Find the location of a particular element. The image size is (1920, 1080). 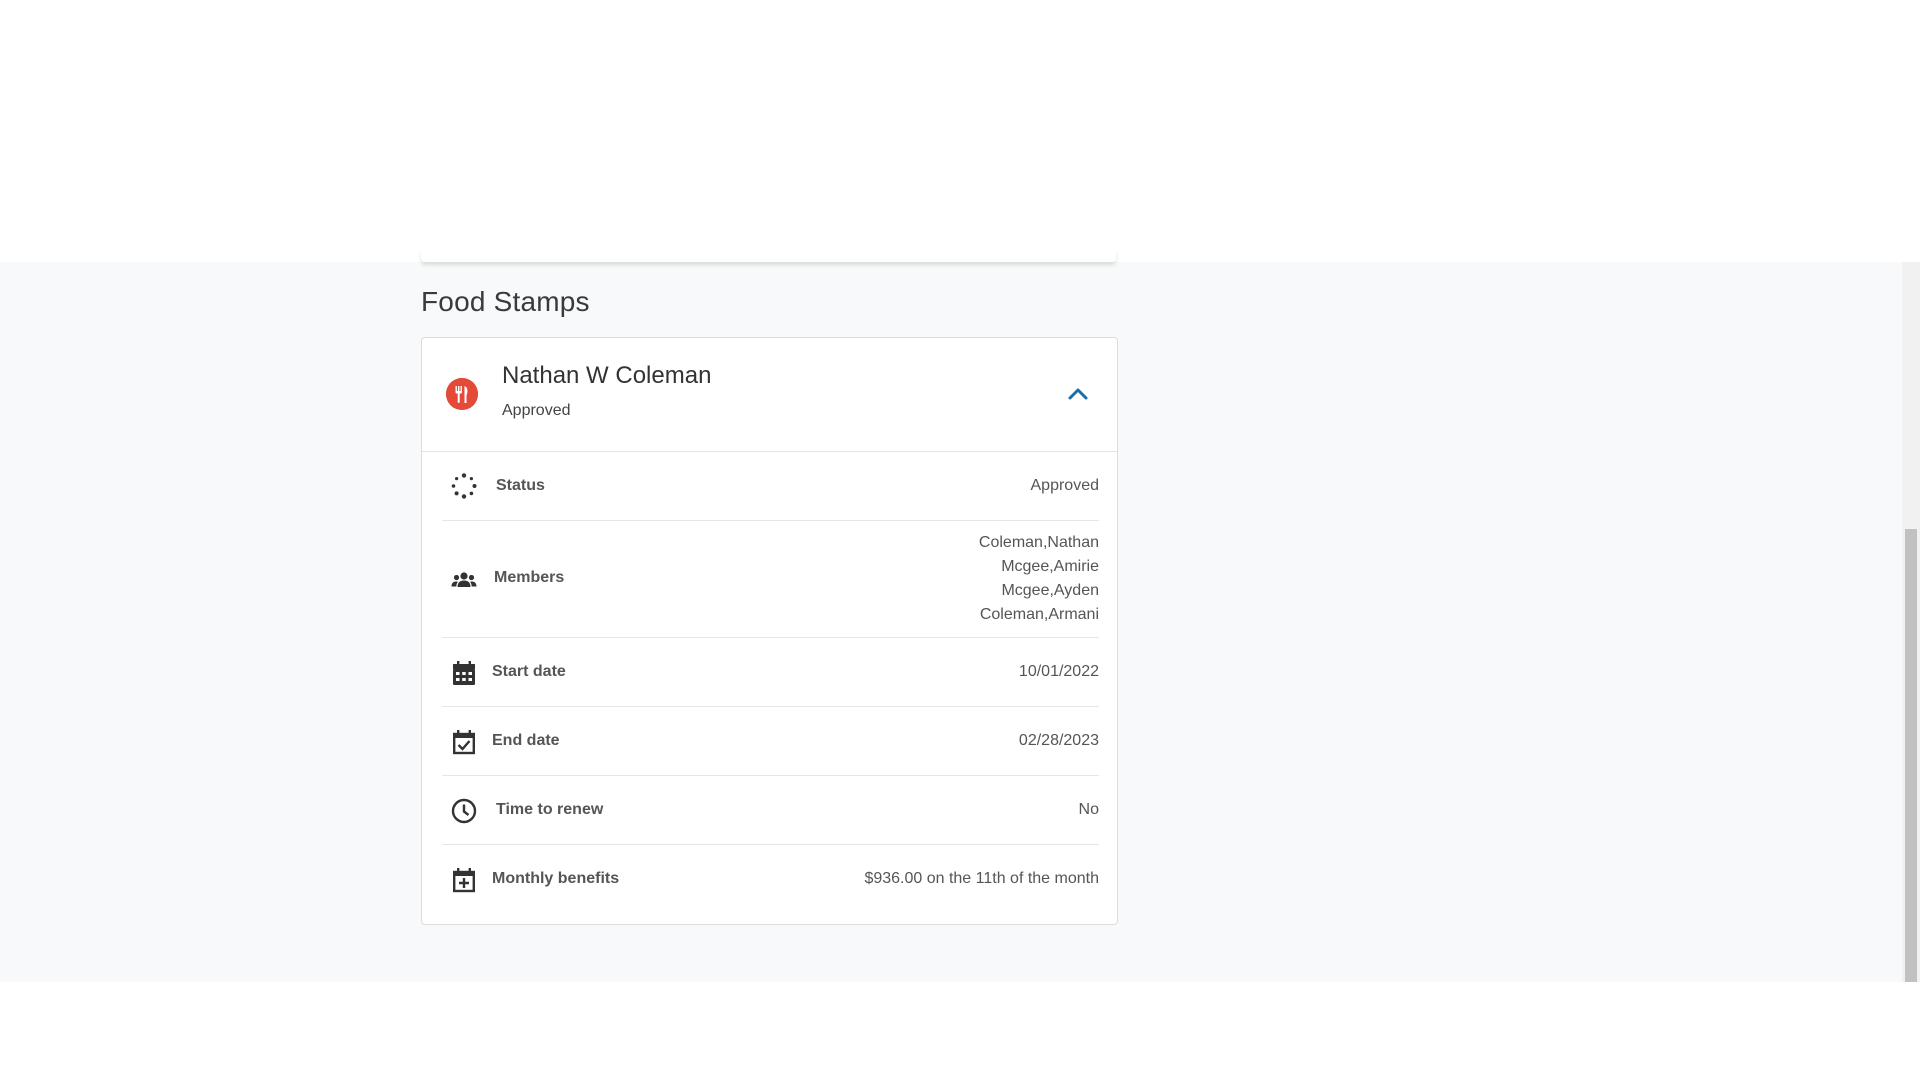

calendar-check-icon is located at coordinates (464, 742).